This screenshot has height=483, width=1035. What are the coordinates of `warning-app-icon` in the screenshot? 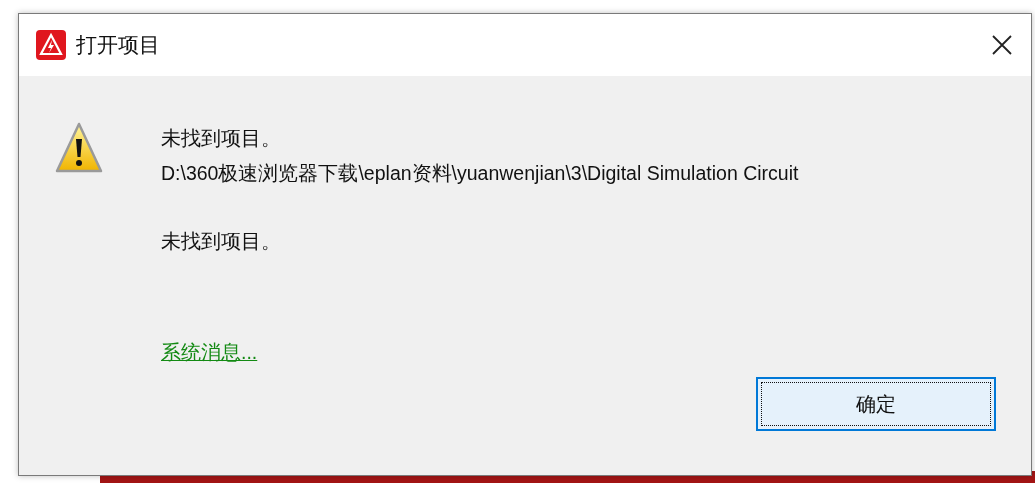 It's located at (51, 45).